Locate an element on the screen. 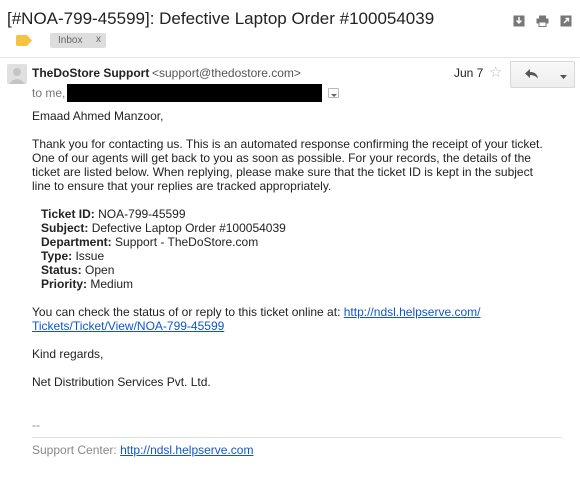 This screenshot has height=480, width=580. email-date: Jun 7 is located at coordinates (469, 73).